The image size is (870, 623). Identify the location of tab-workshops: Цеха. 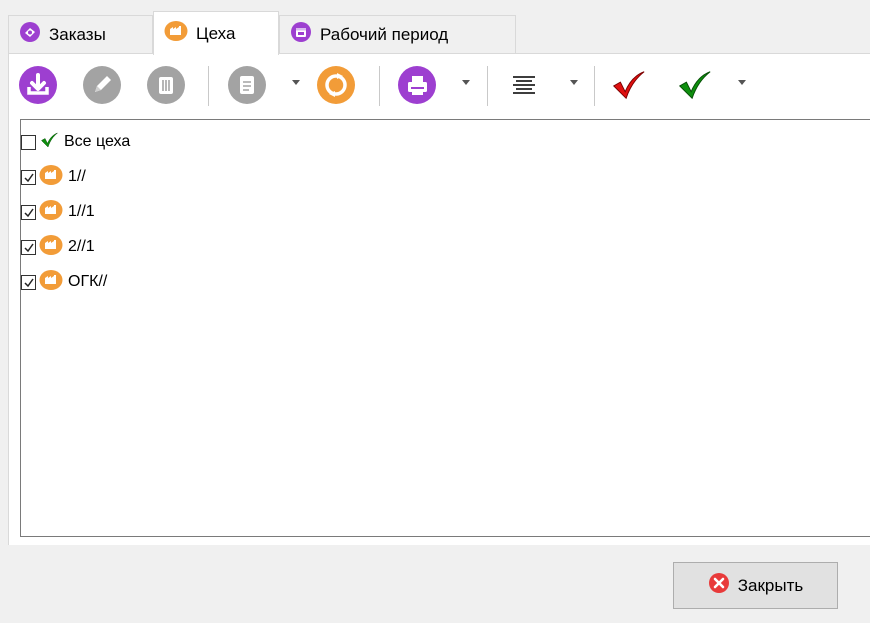
(216, 33).